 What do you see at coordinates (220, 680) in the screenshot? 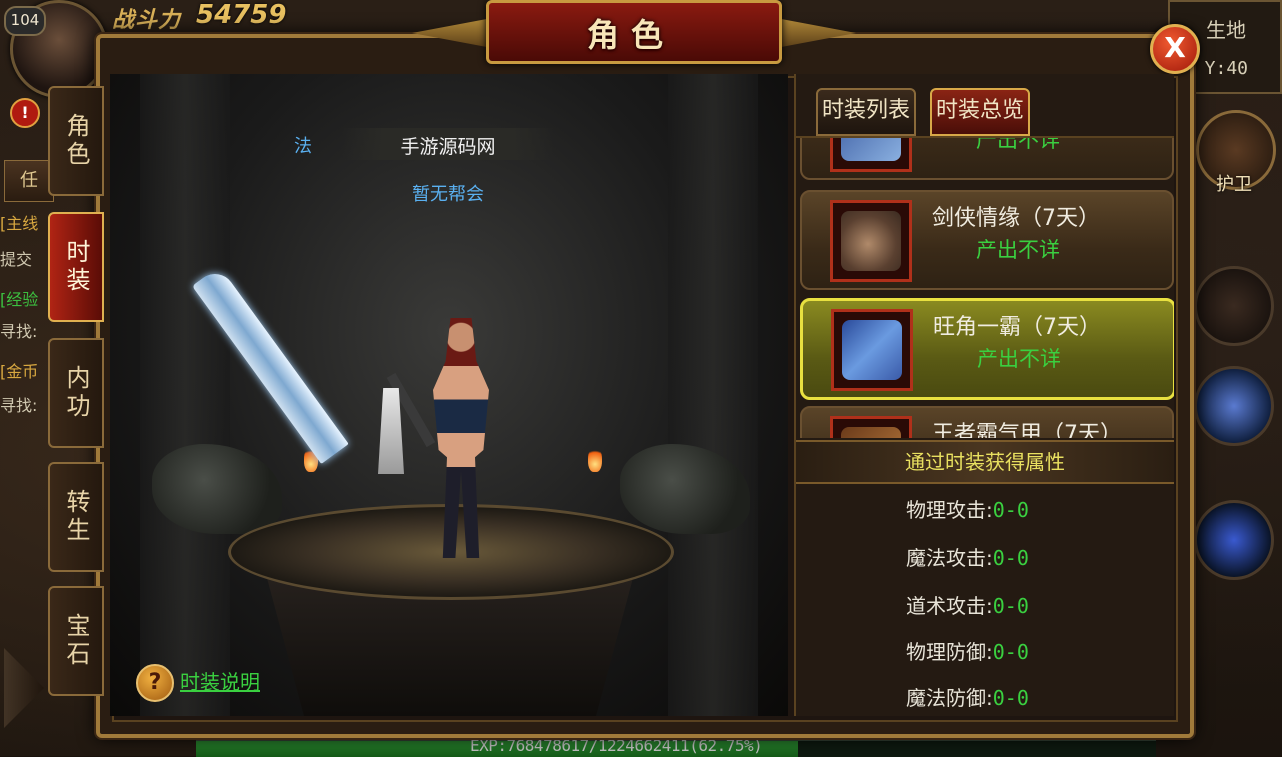
I see `fashion-help-link: 时装说明` at bounding box center [220, 680].